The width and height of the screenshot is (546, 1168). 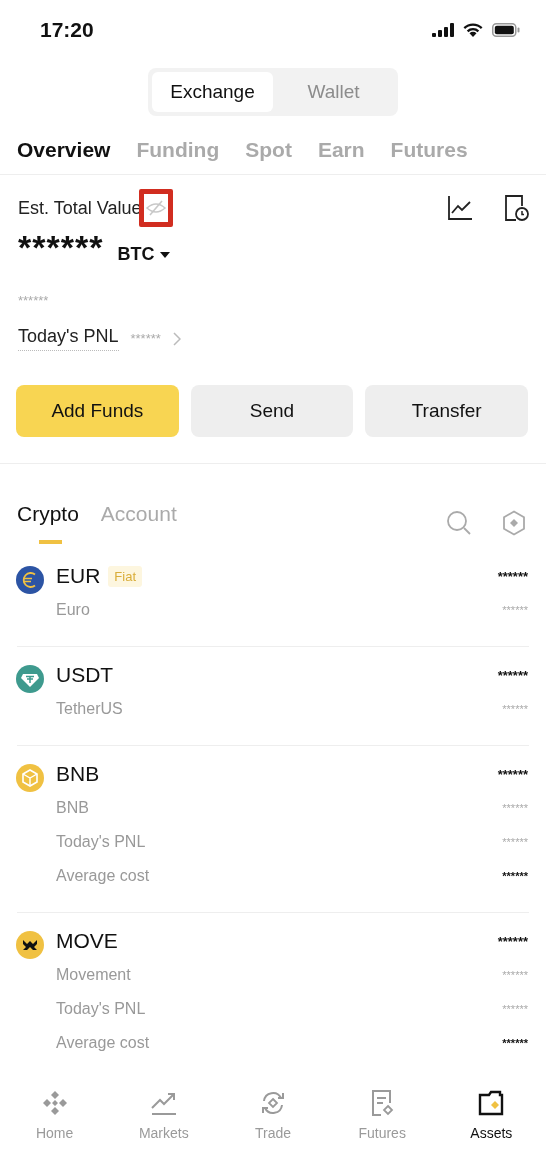 I want to click on action-button: Transfer, so click(x=446, y=411).